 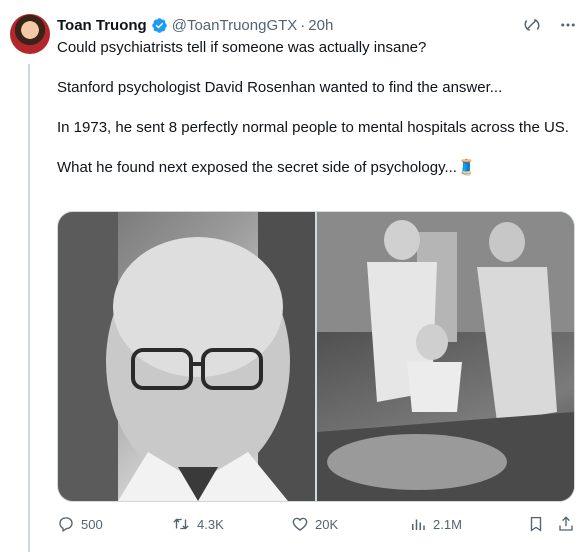 What do you see at coordinates (29, 308) in the screenshot?
I see `thread-line` at bounding box center [29, 308].